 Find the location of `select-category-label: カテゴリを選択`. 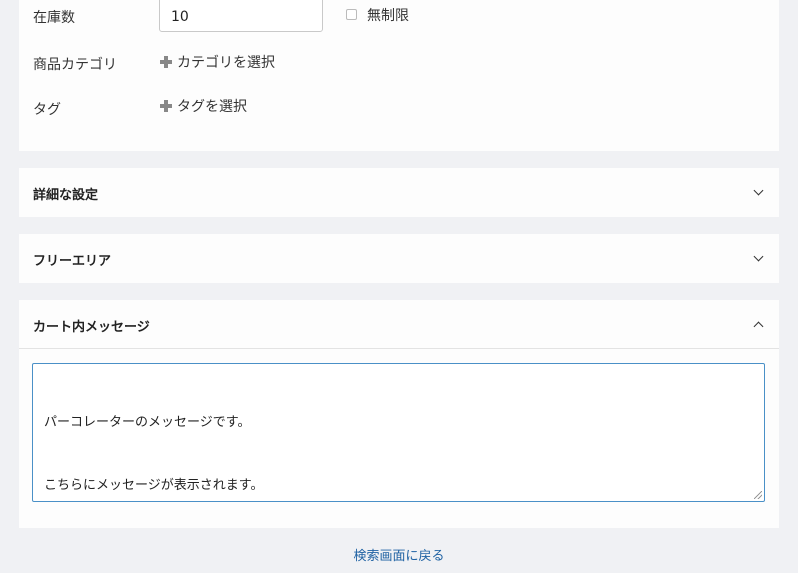

select-category-label: カテゴリを選択 is located at coordinates (226, 63).